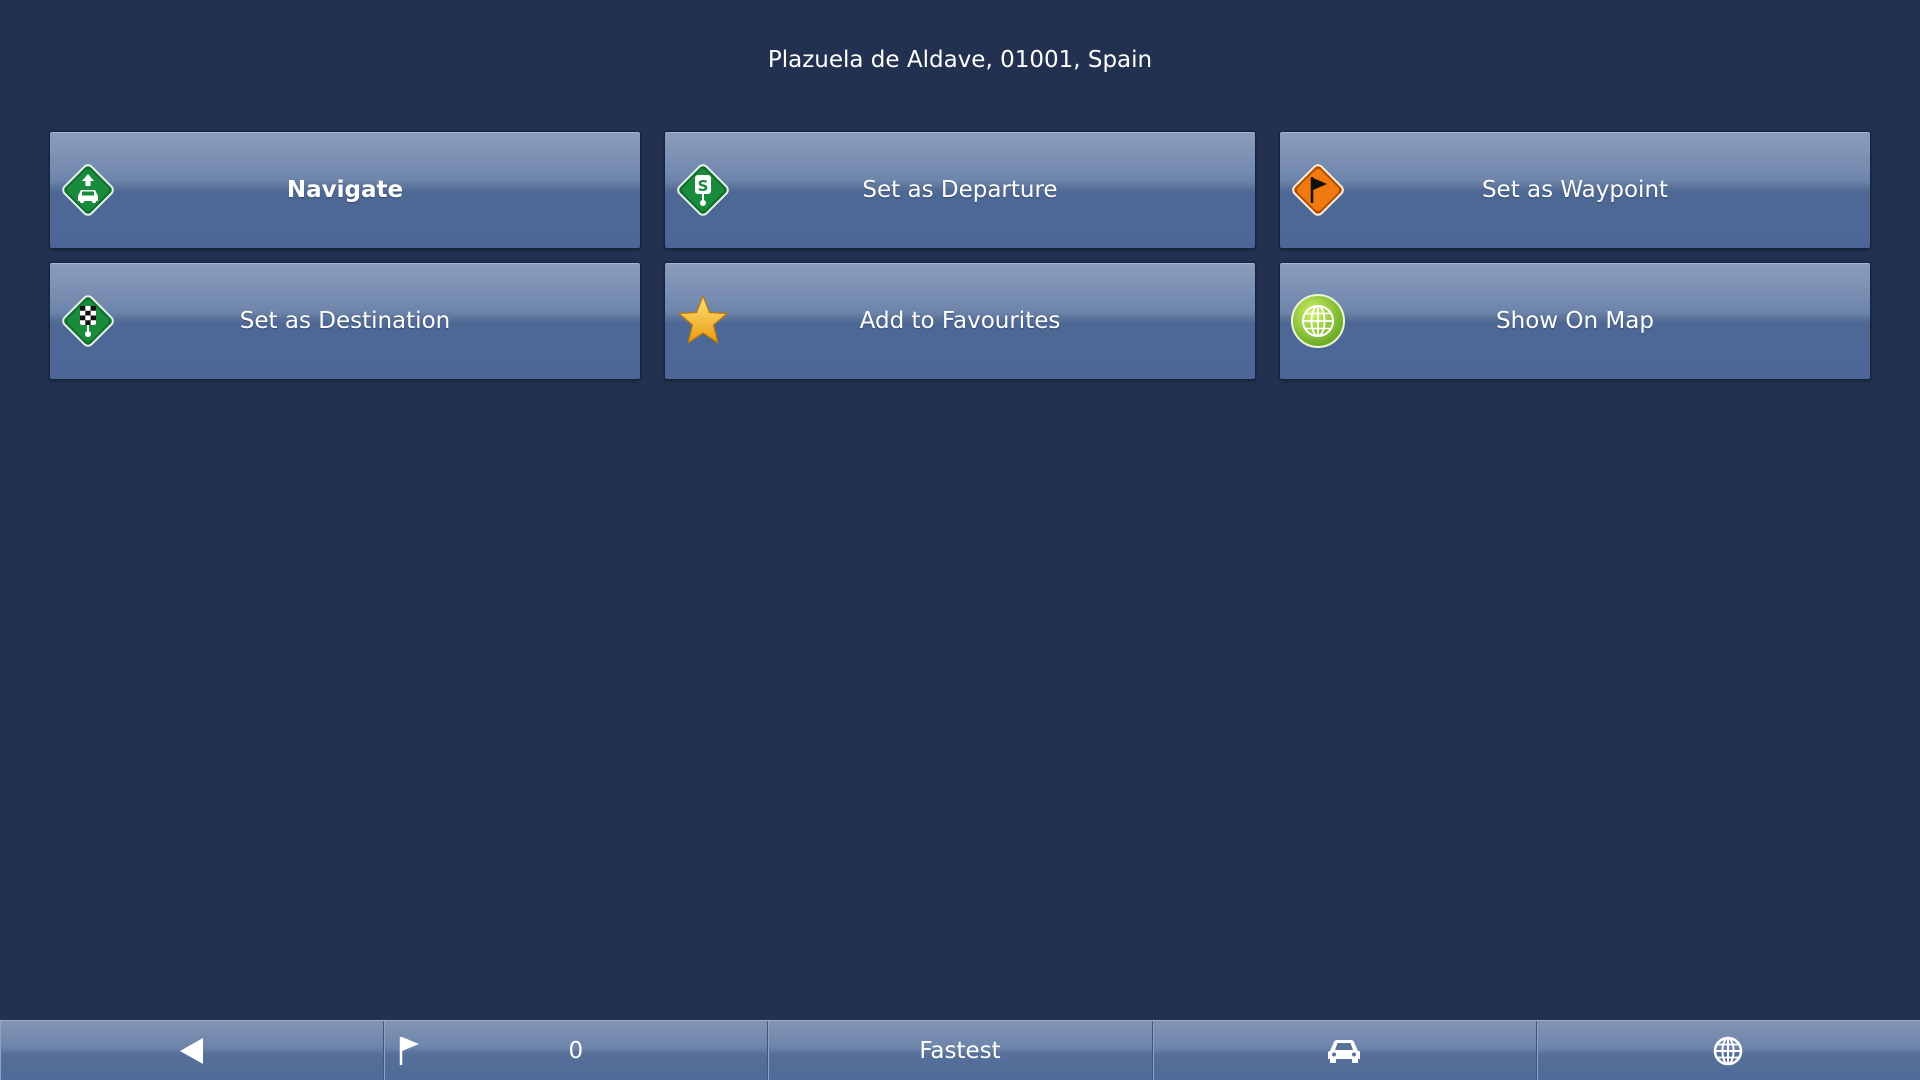 The width and height of the screenshot is (1920, 1080). I want to click on waypoint-count: 0, so click(576, 1051).